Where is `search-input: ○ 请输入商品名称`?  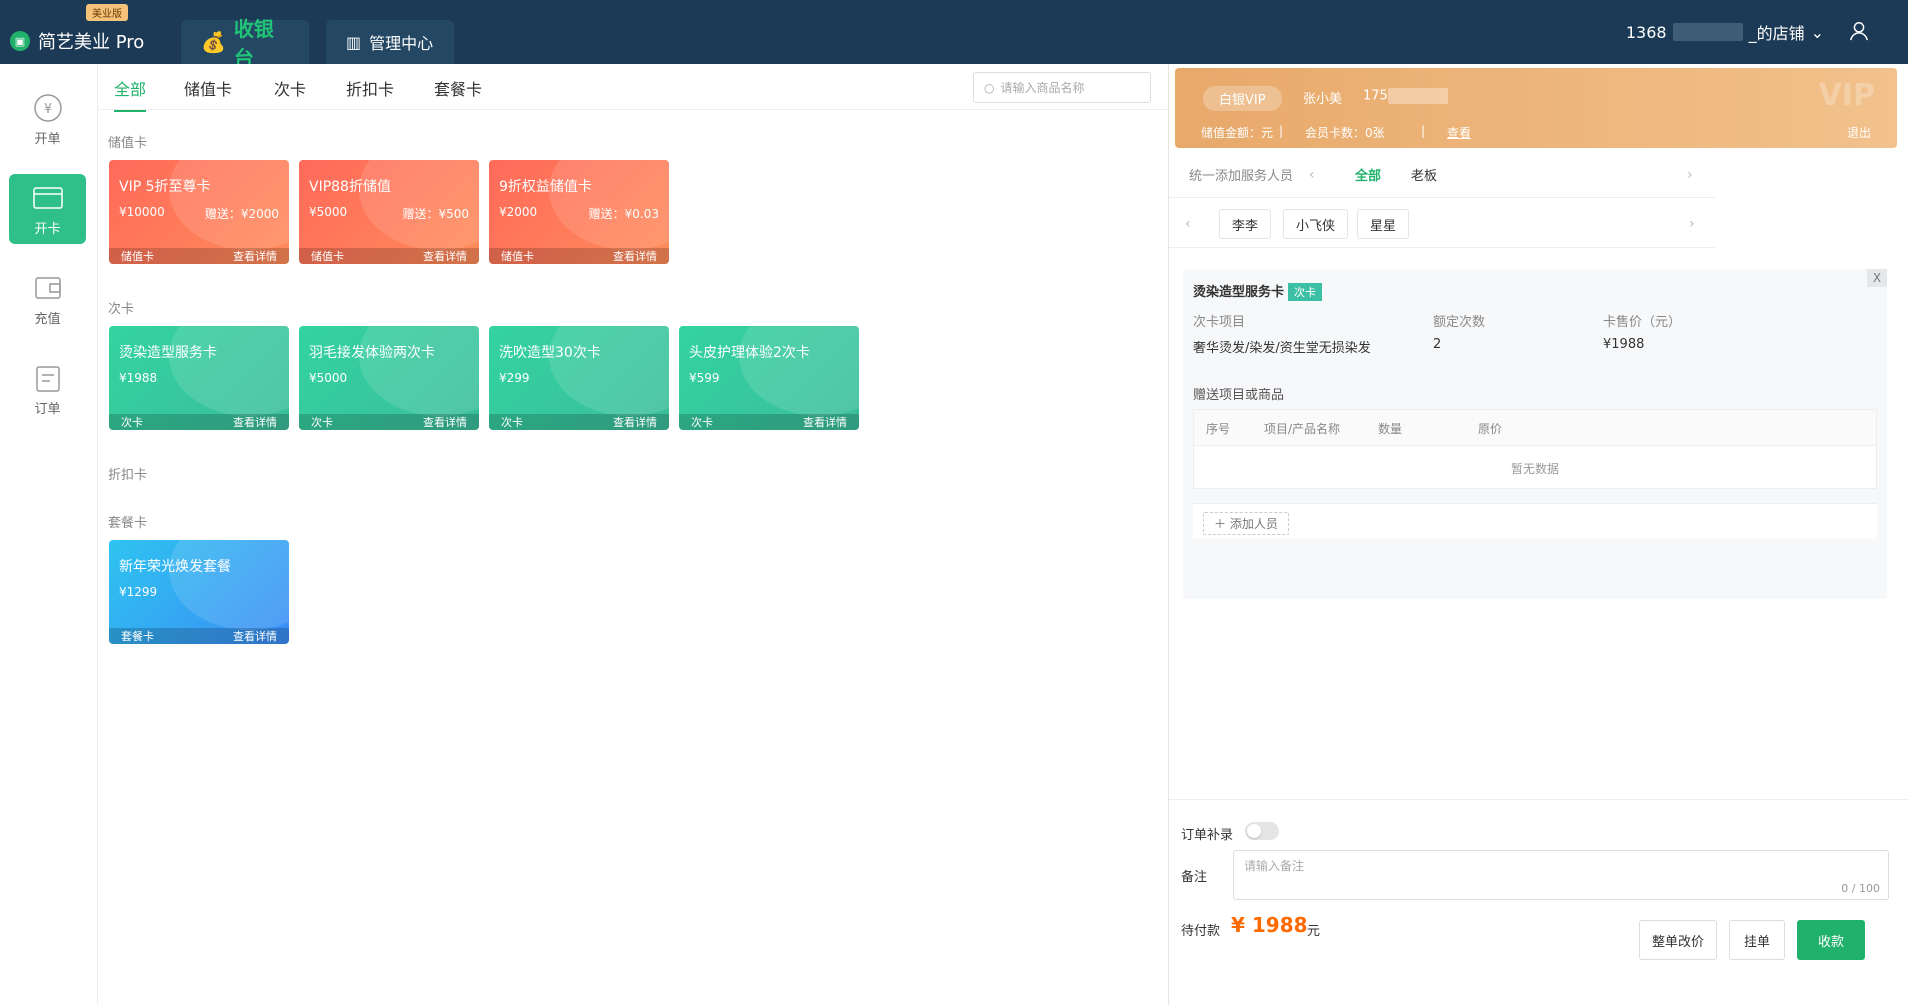
search-input: ○ 请输入商品名称 is located at coordinates (1062, 87).